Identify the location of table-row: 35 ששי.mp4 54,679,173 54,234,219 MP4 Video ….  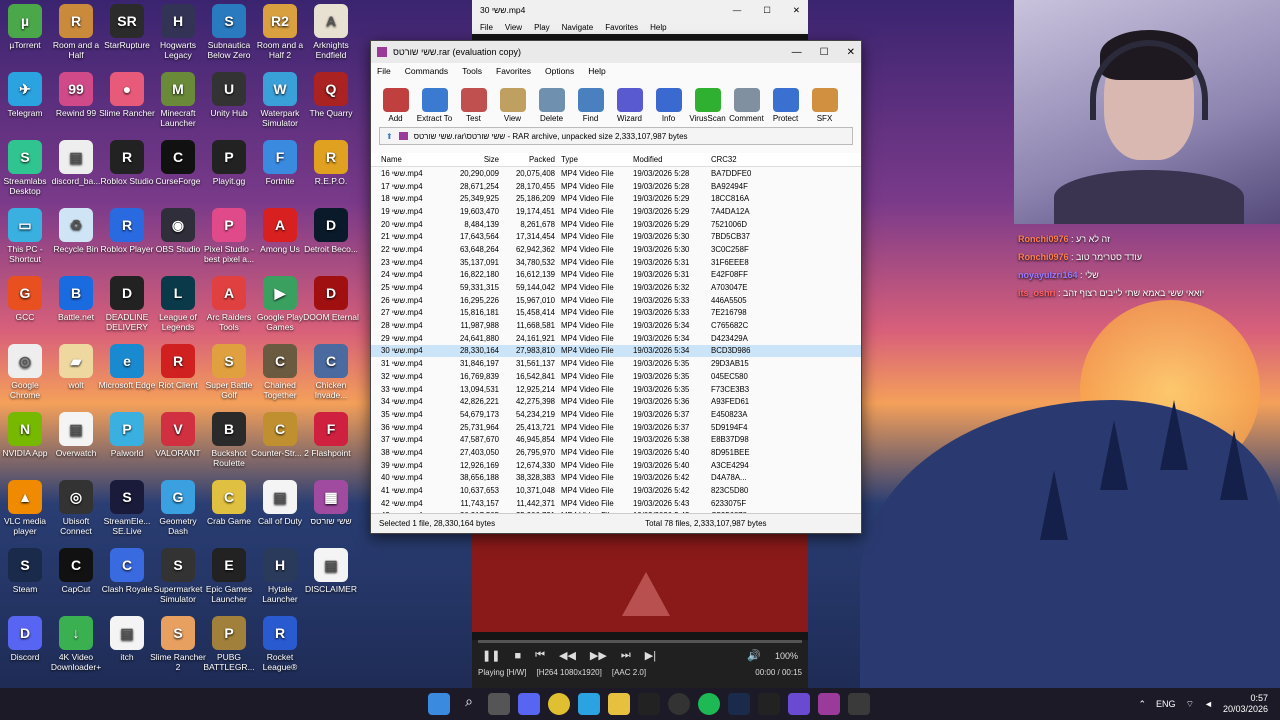
(616, 414).